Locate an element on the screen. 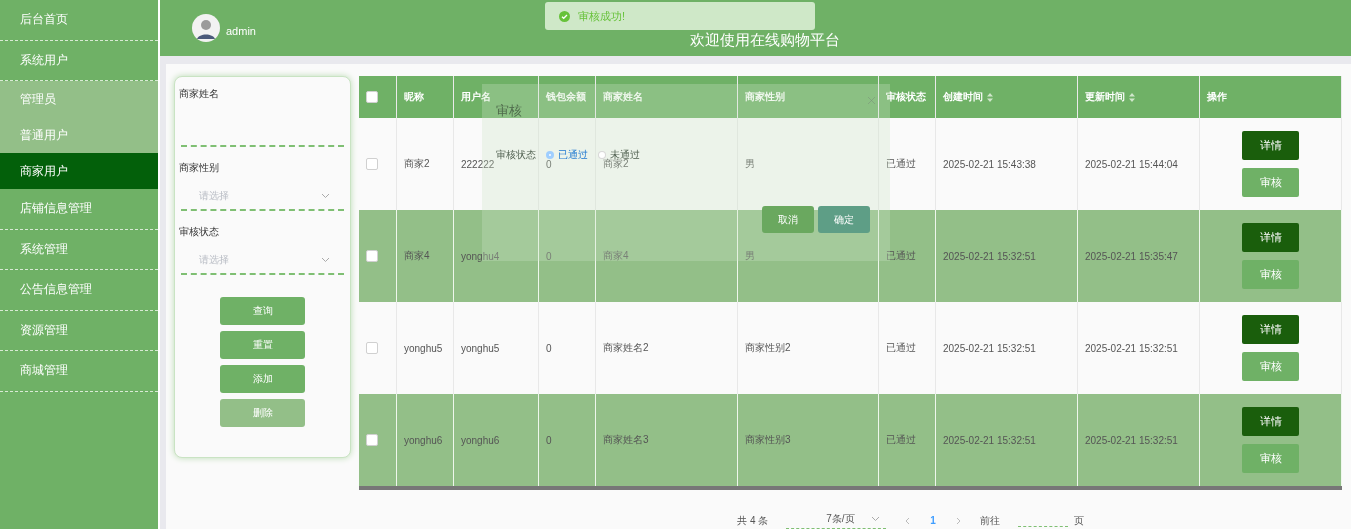  close-icon is located at coordinates (871, 100).